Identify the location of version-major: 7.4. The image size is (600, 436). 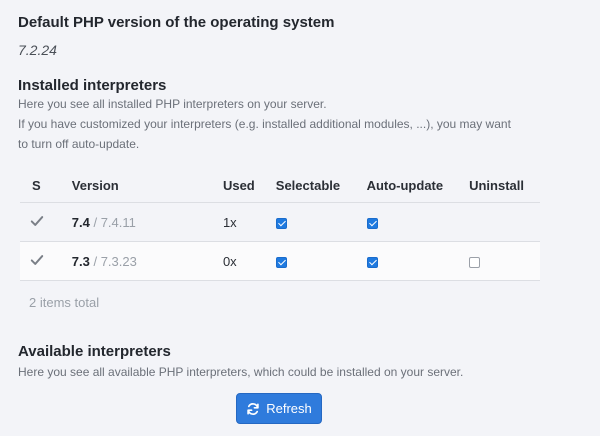
(80, 222).